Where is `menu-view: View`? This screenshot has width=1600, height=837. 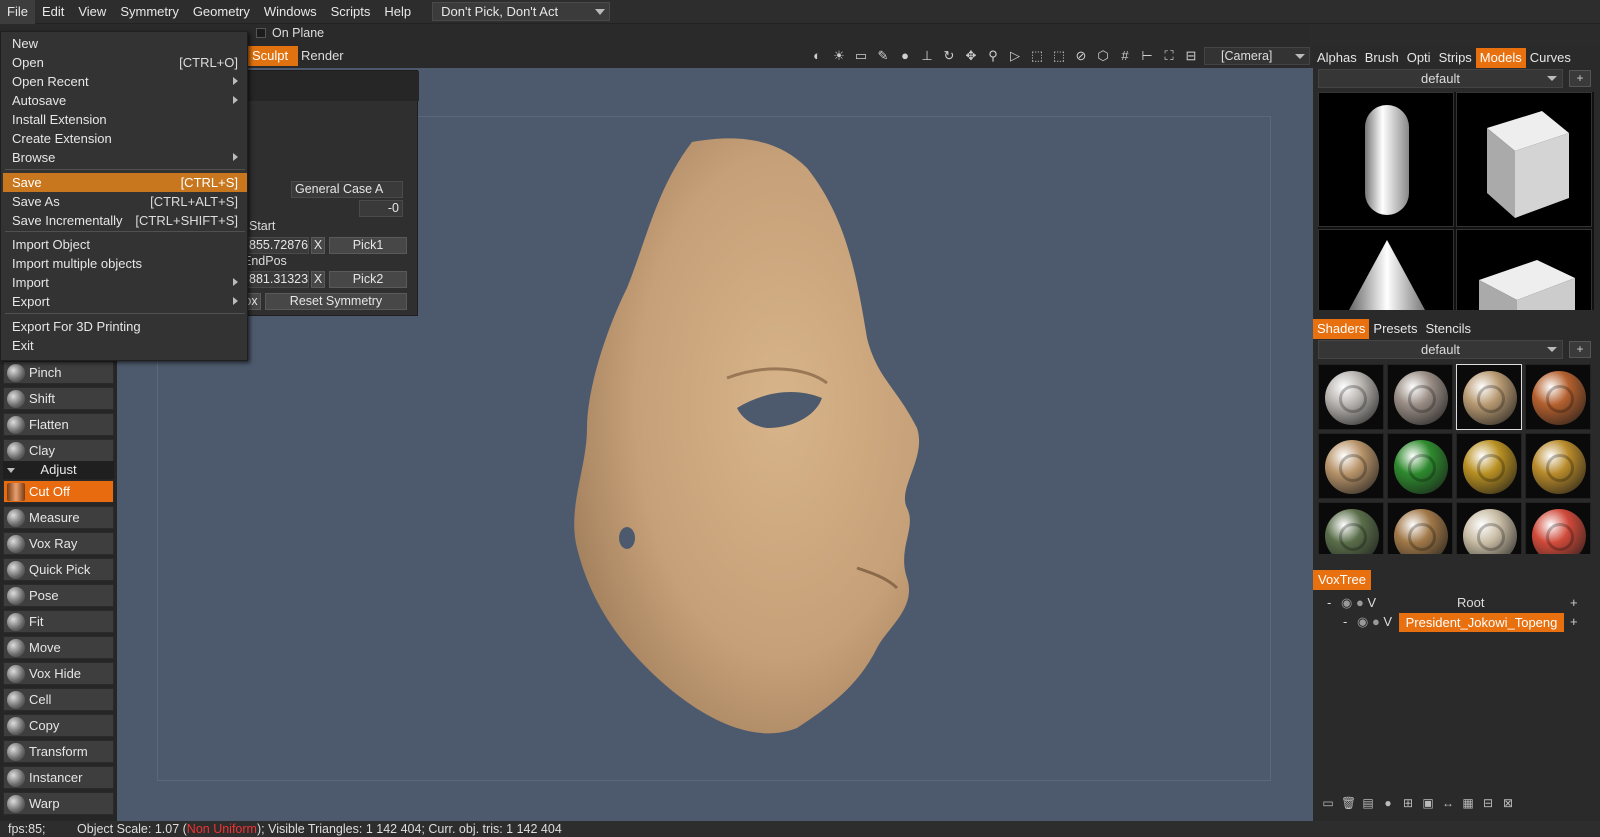
menu-view: View is located at coordinates (92, 12).